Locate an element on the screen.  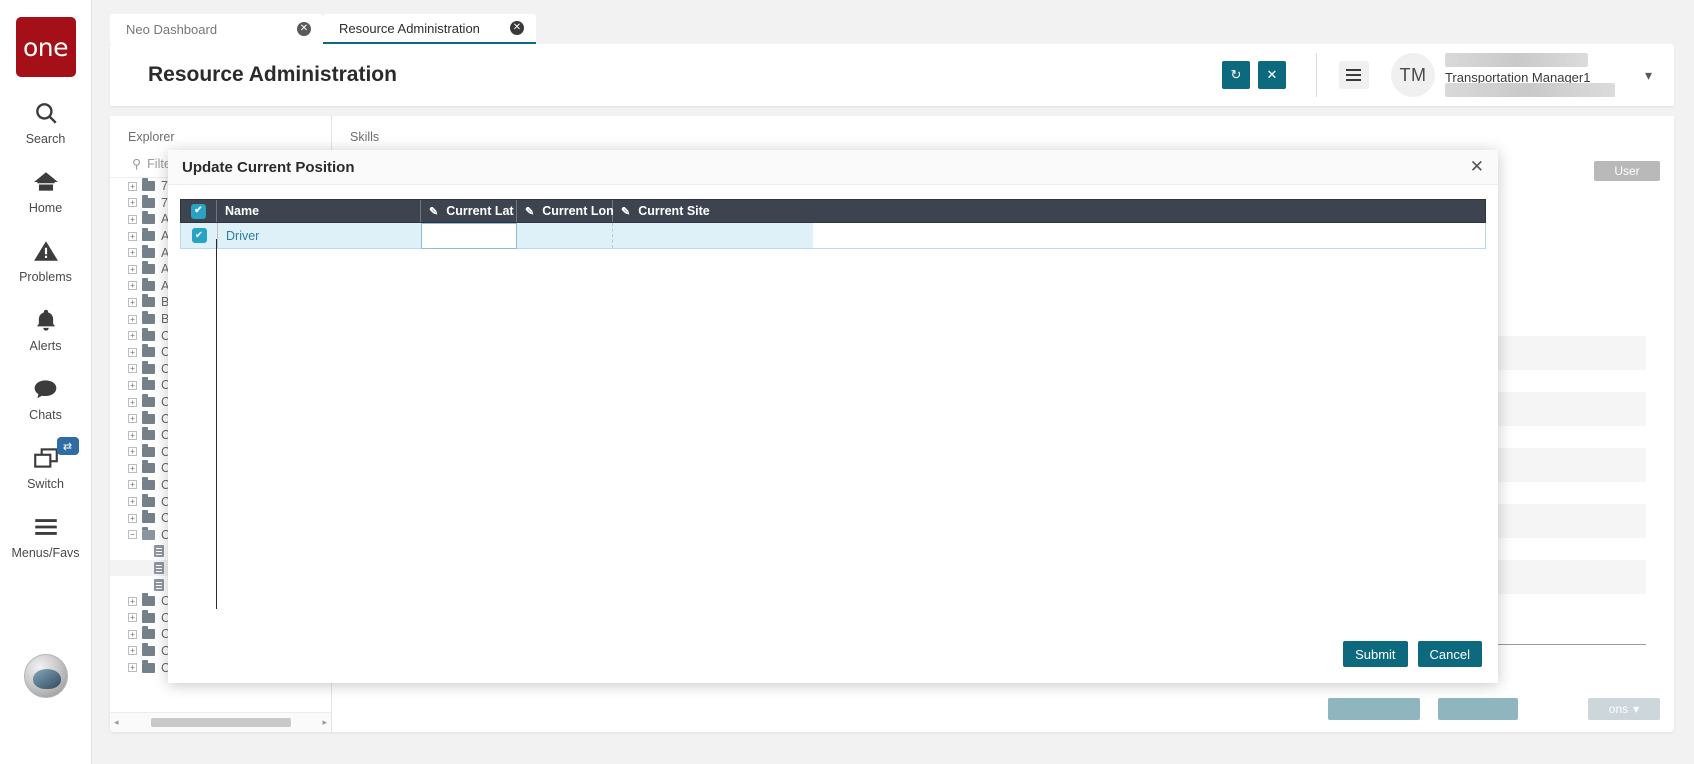
sidebar-label-search: Search is located at coordinates (45, 139).